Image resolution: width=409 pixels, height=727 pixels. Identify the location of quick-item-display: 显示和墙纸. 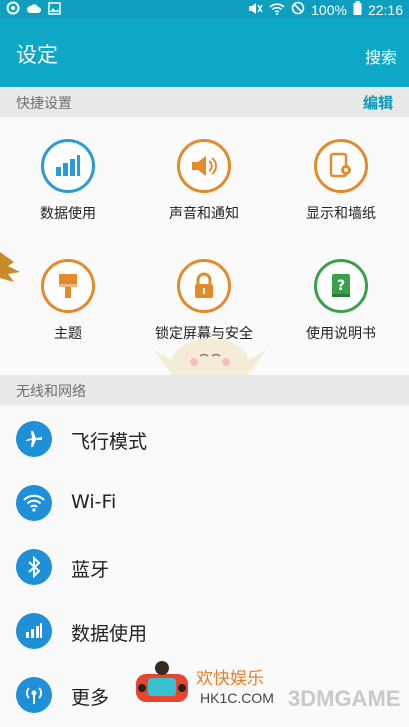
(341, 181).